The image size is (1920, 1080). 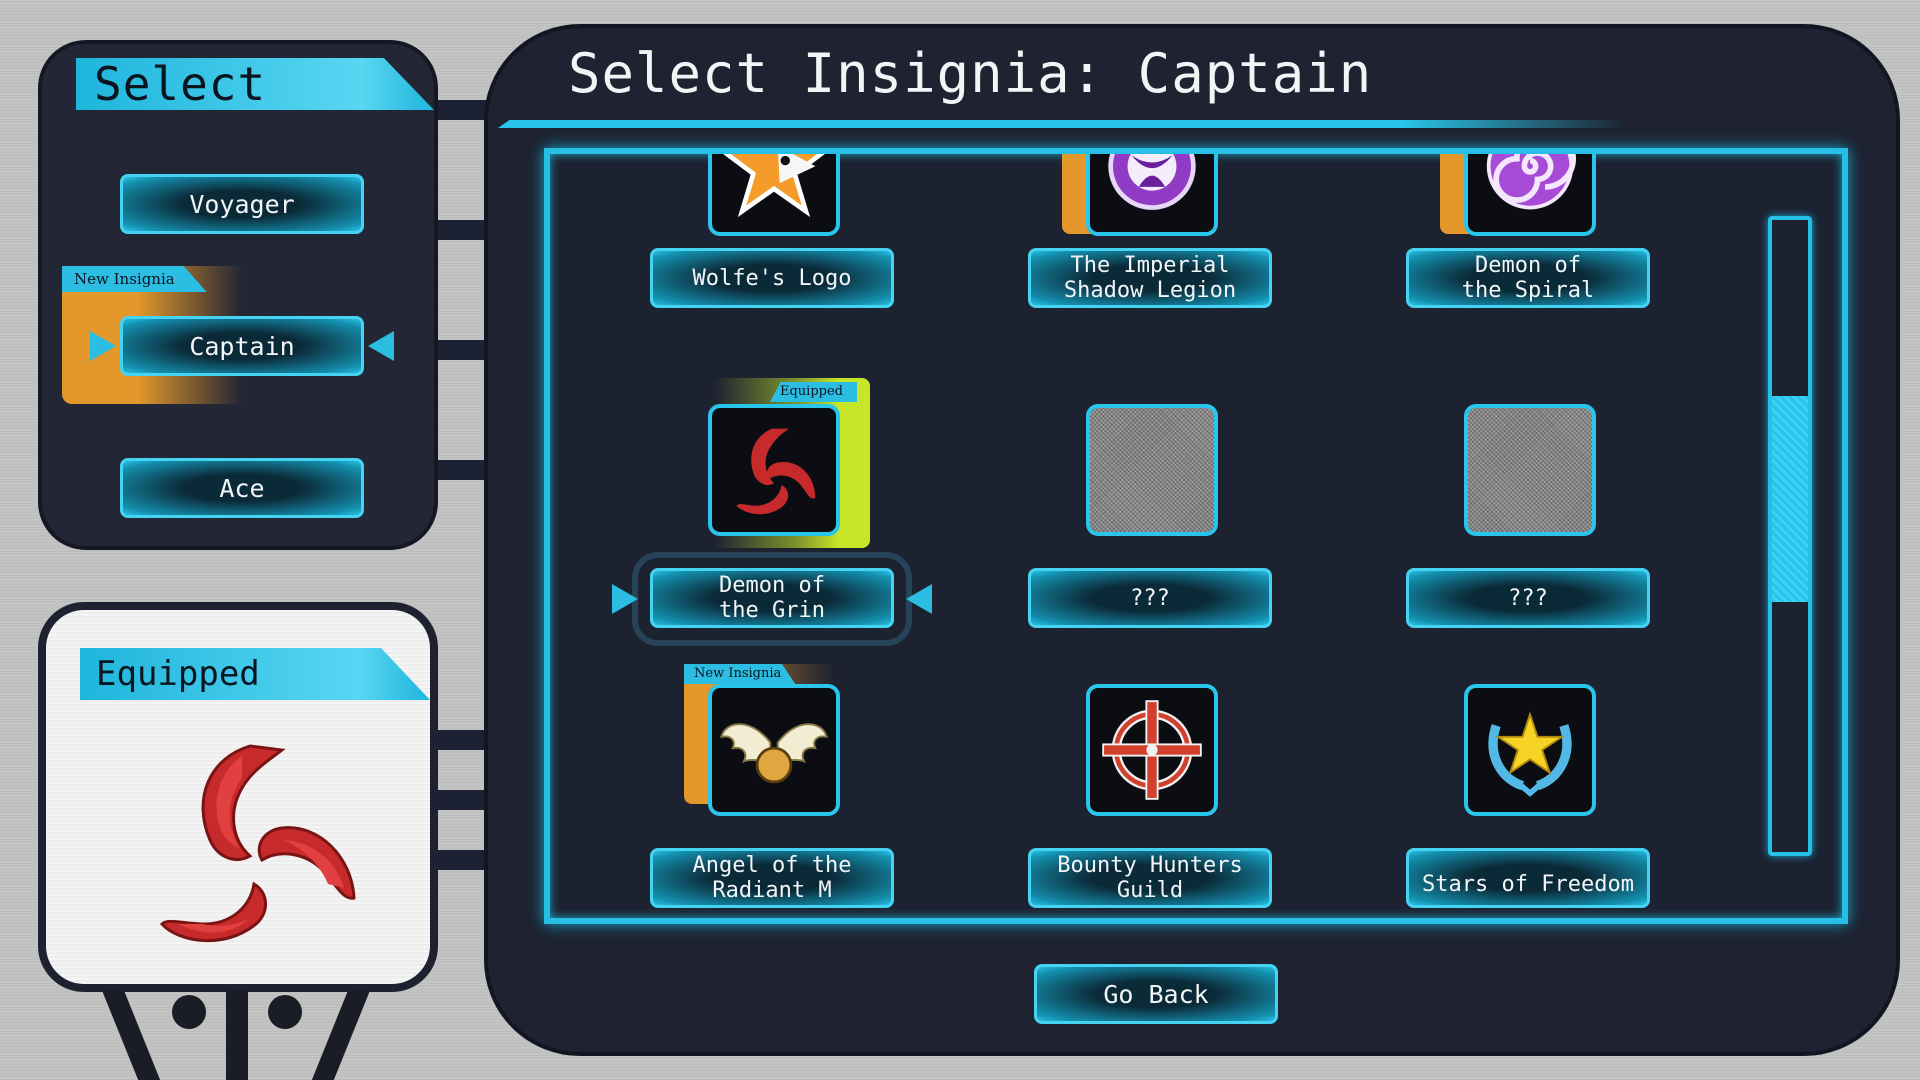 I want to click on insignia-cell-demon-of-the-spiral: Demon of the Spiral, so click(x=1536, y=279).